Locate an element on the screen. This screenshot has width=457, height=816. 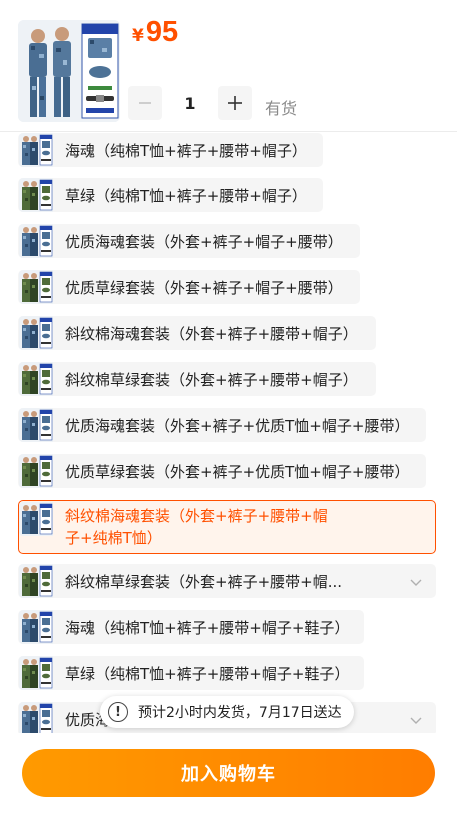
variant-label: 草绿（纯棉T恤+裤子+腰带+帽子） is located at coordinates (186, 195).